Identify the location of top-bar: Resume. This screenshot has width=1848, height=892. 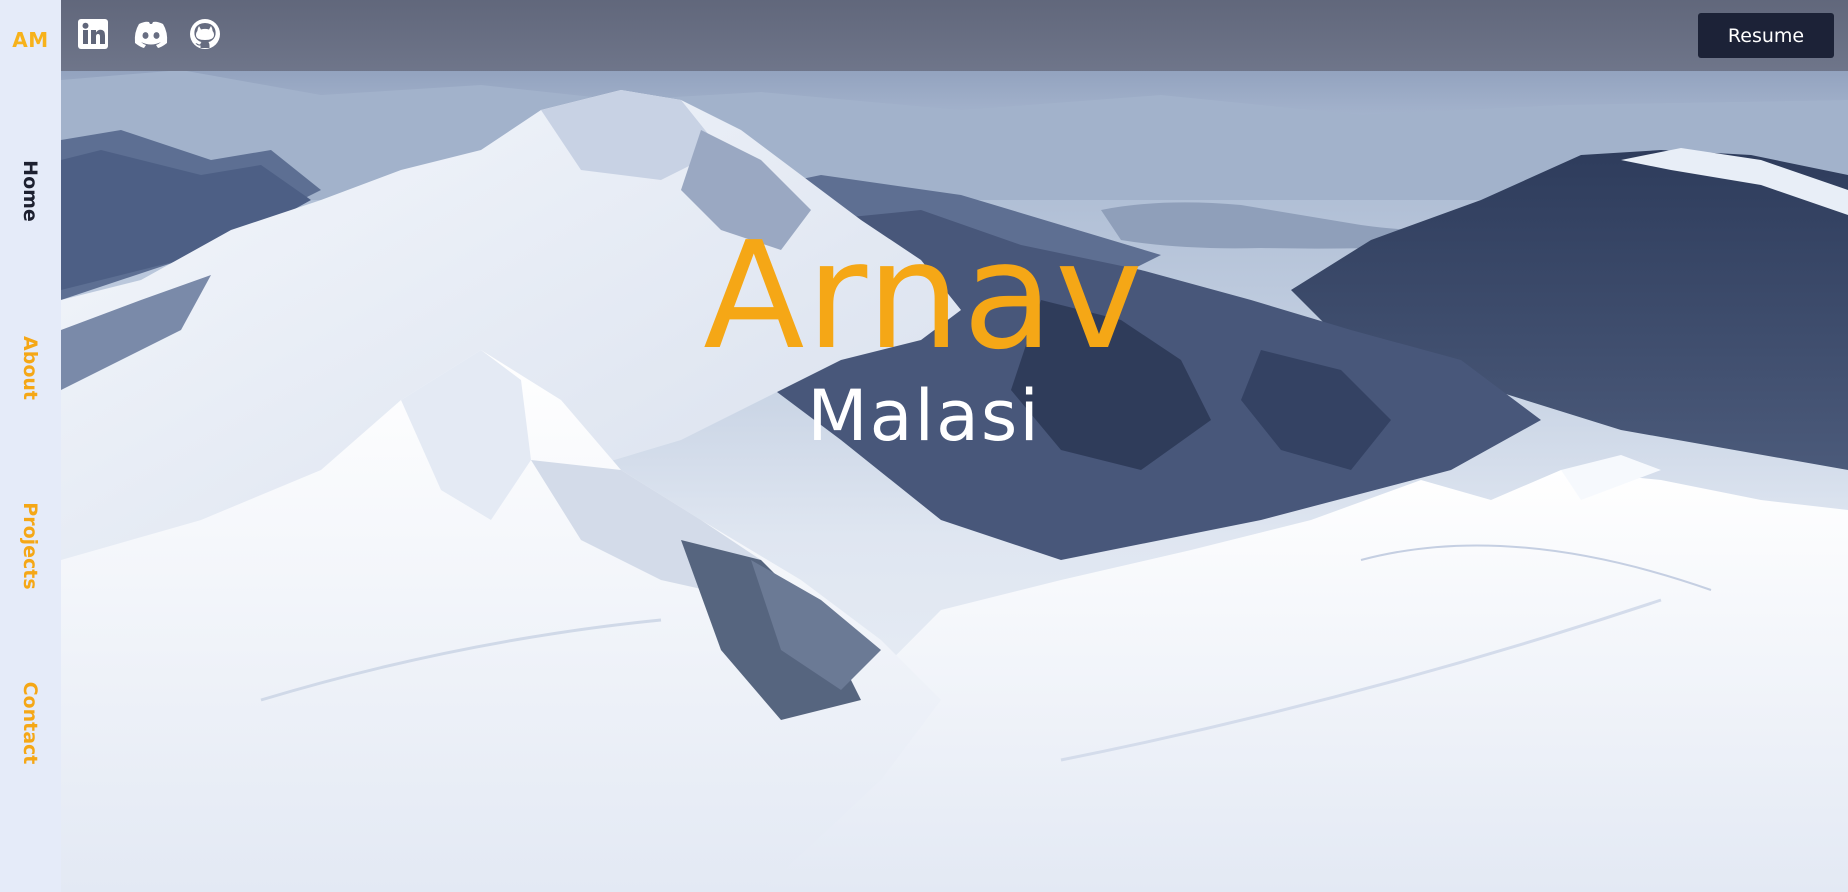
(954, 35).